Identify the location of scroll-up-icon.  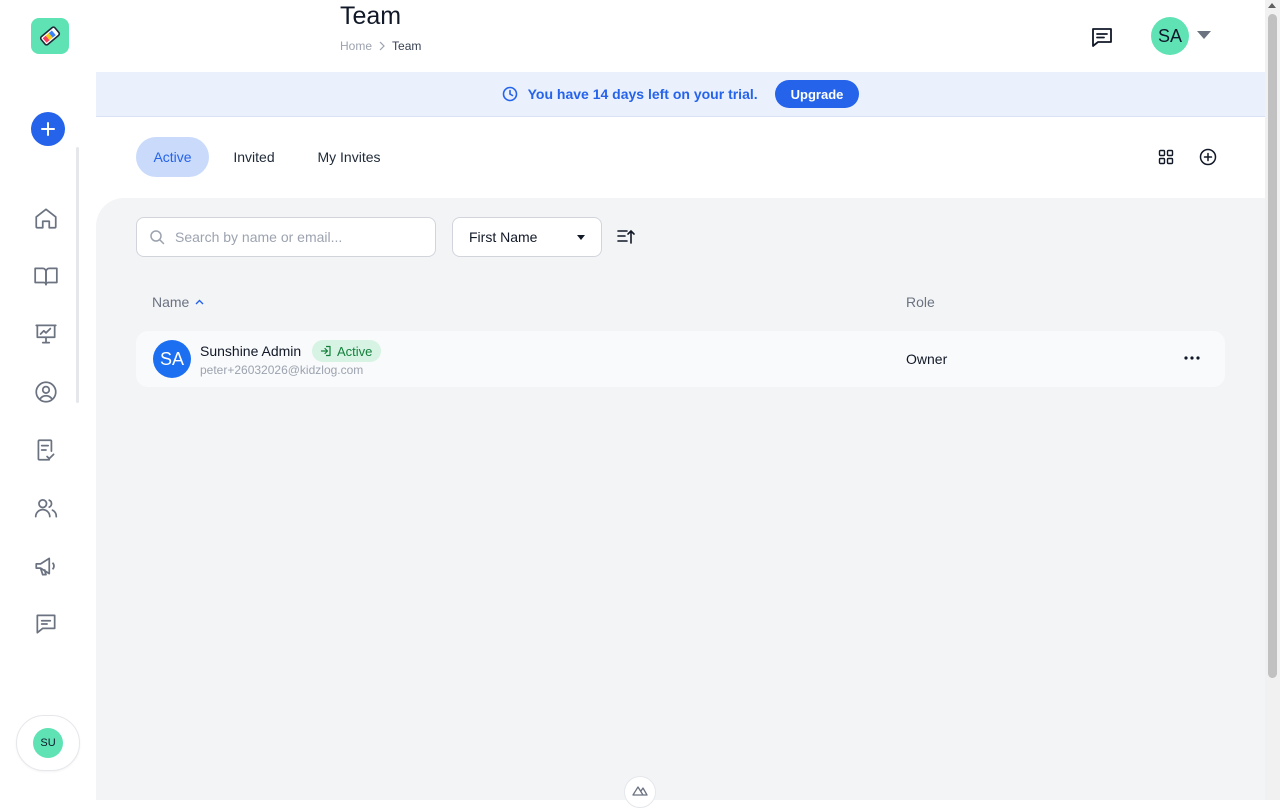
(1272, 5).